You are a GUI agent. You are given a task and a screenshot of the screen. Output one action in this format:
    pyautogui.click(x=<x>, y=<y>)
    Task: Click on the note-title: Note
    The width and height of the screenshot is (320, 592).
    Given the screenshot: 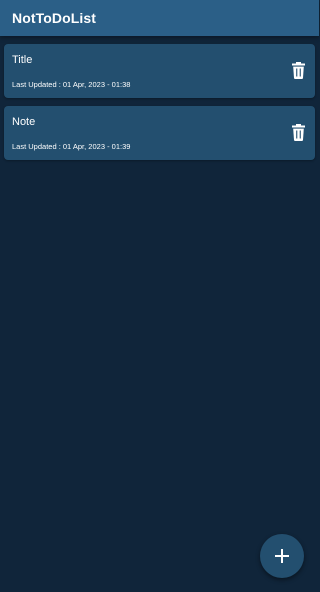 What is the action you would take?
    pyautogui.click(x=24, y=122)
    